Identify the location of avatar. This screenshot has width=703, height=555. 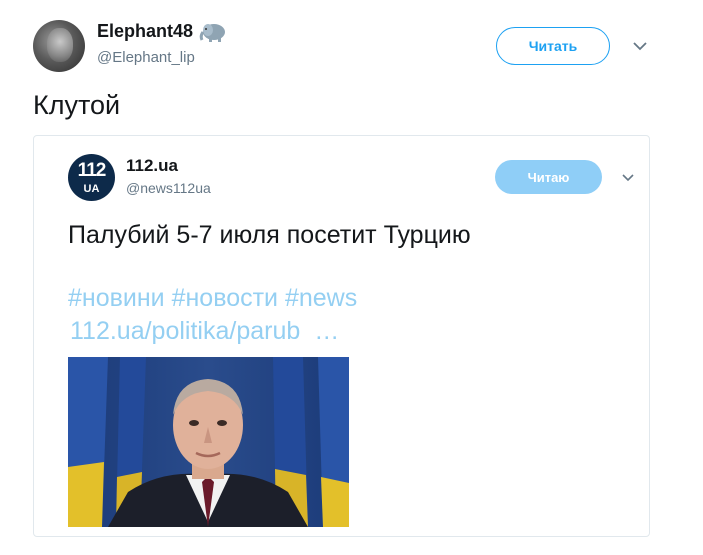
(59, 46).